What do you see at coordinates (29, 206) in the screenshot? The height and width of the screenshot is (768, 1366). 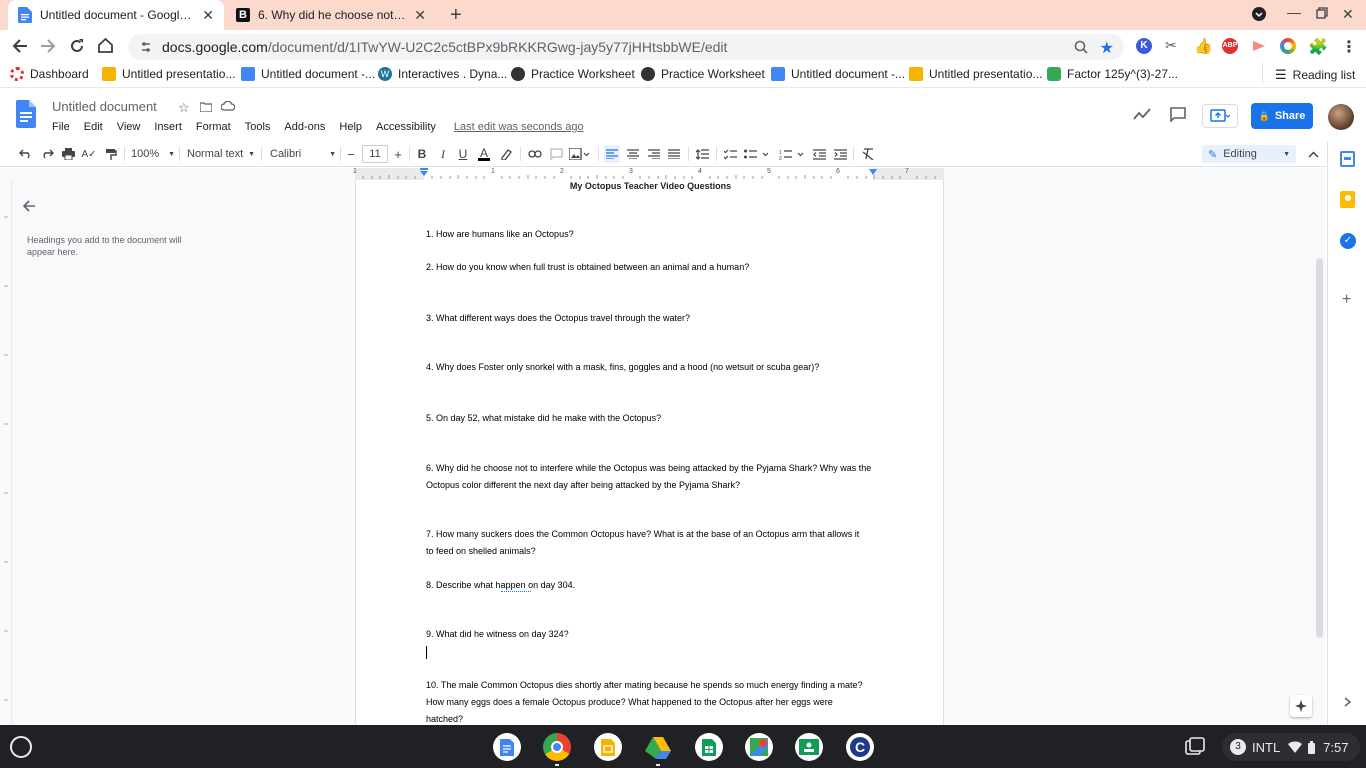 I see `close-outline-icon` at bounding box center [29, 206].